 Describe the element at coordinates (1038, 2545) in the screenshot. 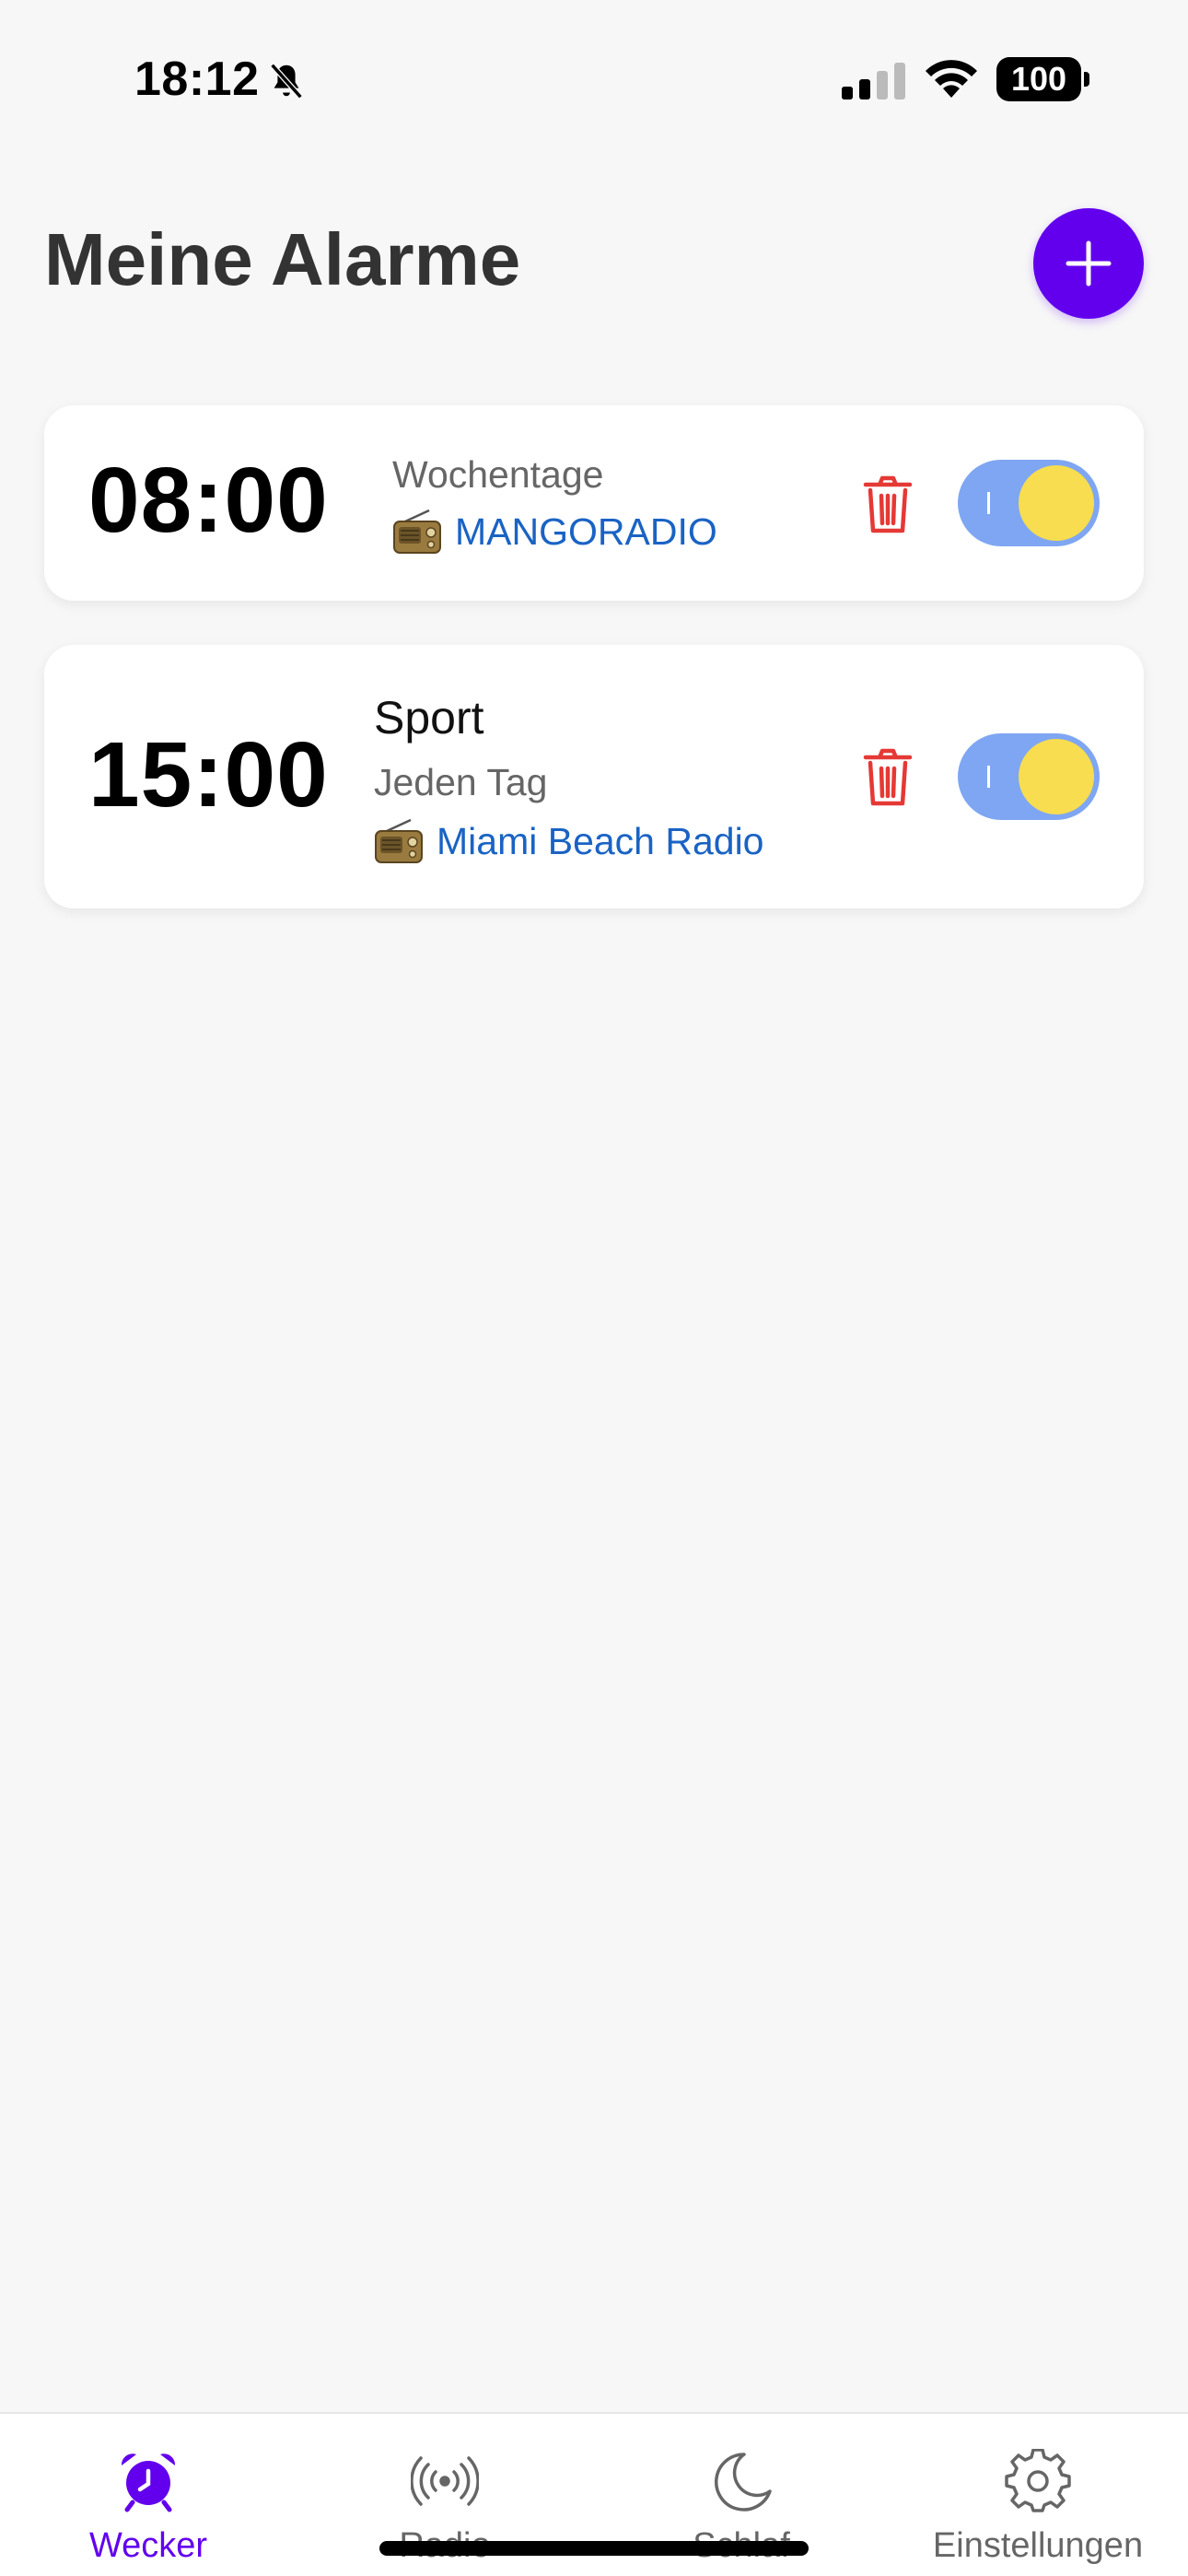

I see `tab-label: Einstellungen` at that location.